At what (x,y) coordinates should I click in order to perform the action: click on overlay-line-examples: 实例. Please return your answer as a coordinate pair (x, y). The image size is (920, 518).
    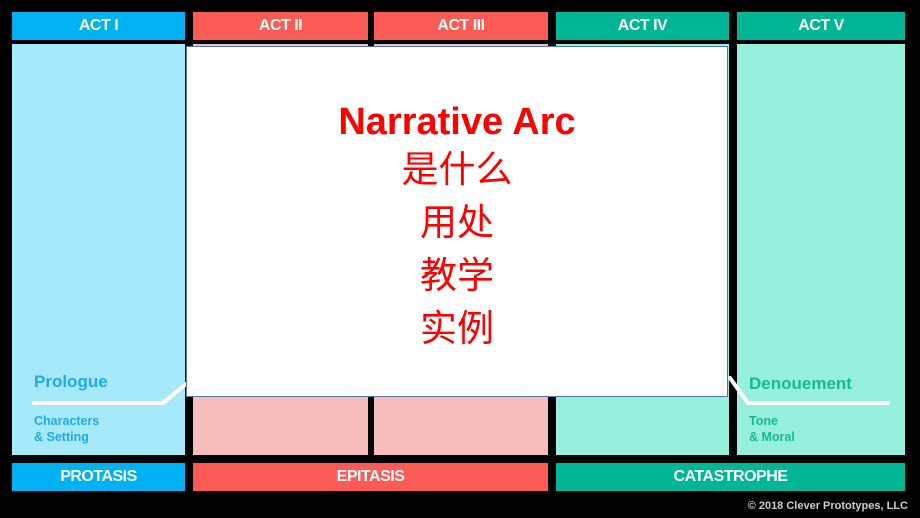
    Looking at the image, I should click on (457, 328).